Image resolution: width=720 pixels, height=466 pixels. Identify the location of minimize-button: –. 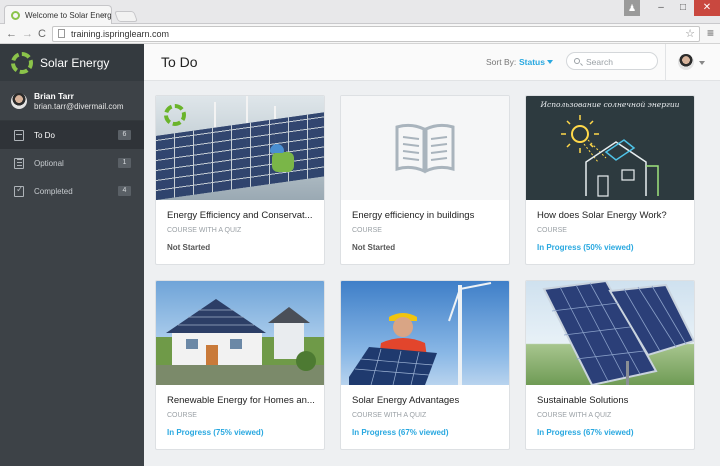
(661, 8).